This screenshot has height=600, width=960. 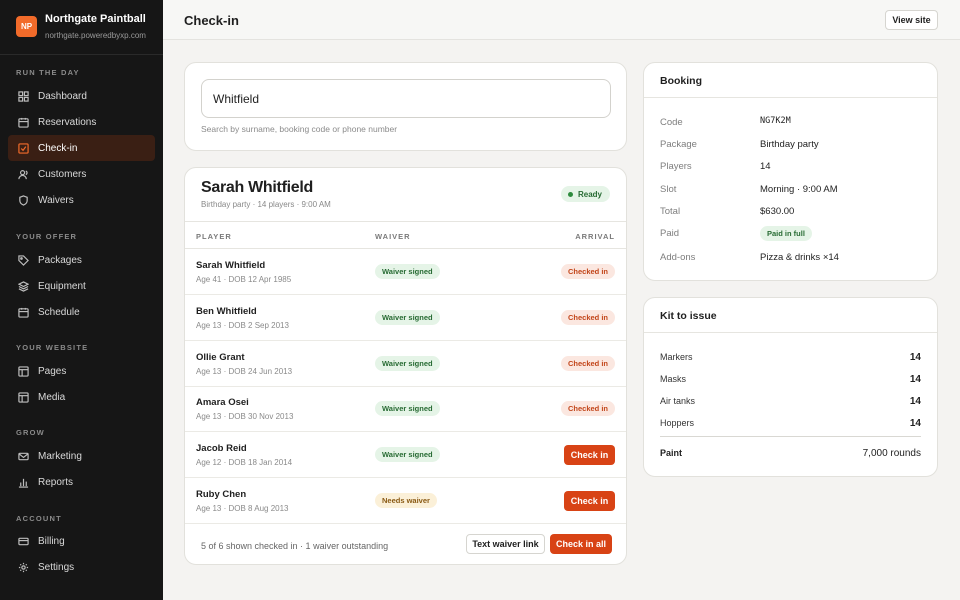 What do you see at coordinates (670, 211) in the screenshot?
I see `booking-label: Total` at bounding box center [670, 211].